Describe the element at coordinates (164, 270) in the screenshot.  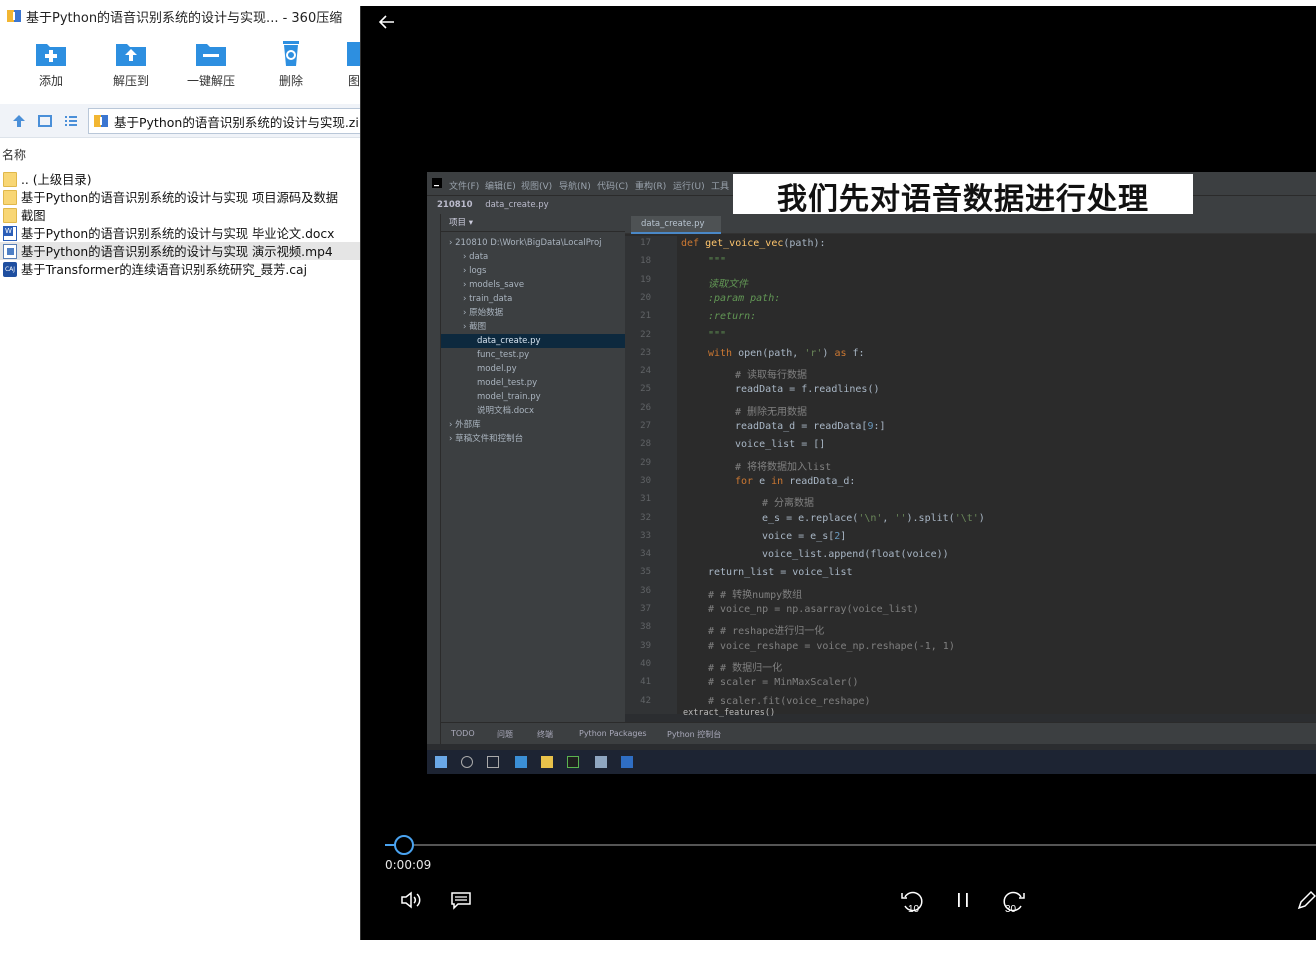
I see `file-name: 基于Transformer的连续语音识别系统研究_聂芳.caj` at that location.